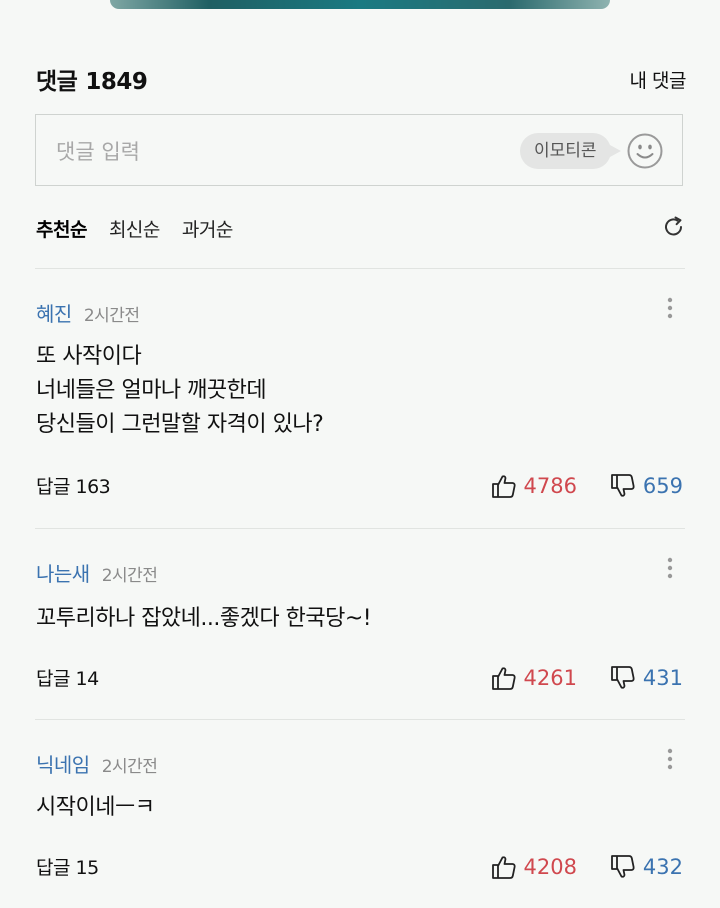 The width and height of the screenshot is (720, 908). I want to click on comment-input-box: 이모티콘, so click(359, 150).